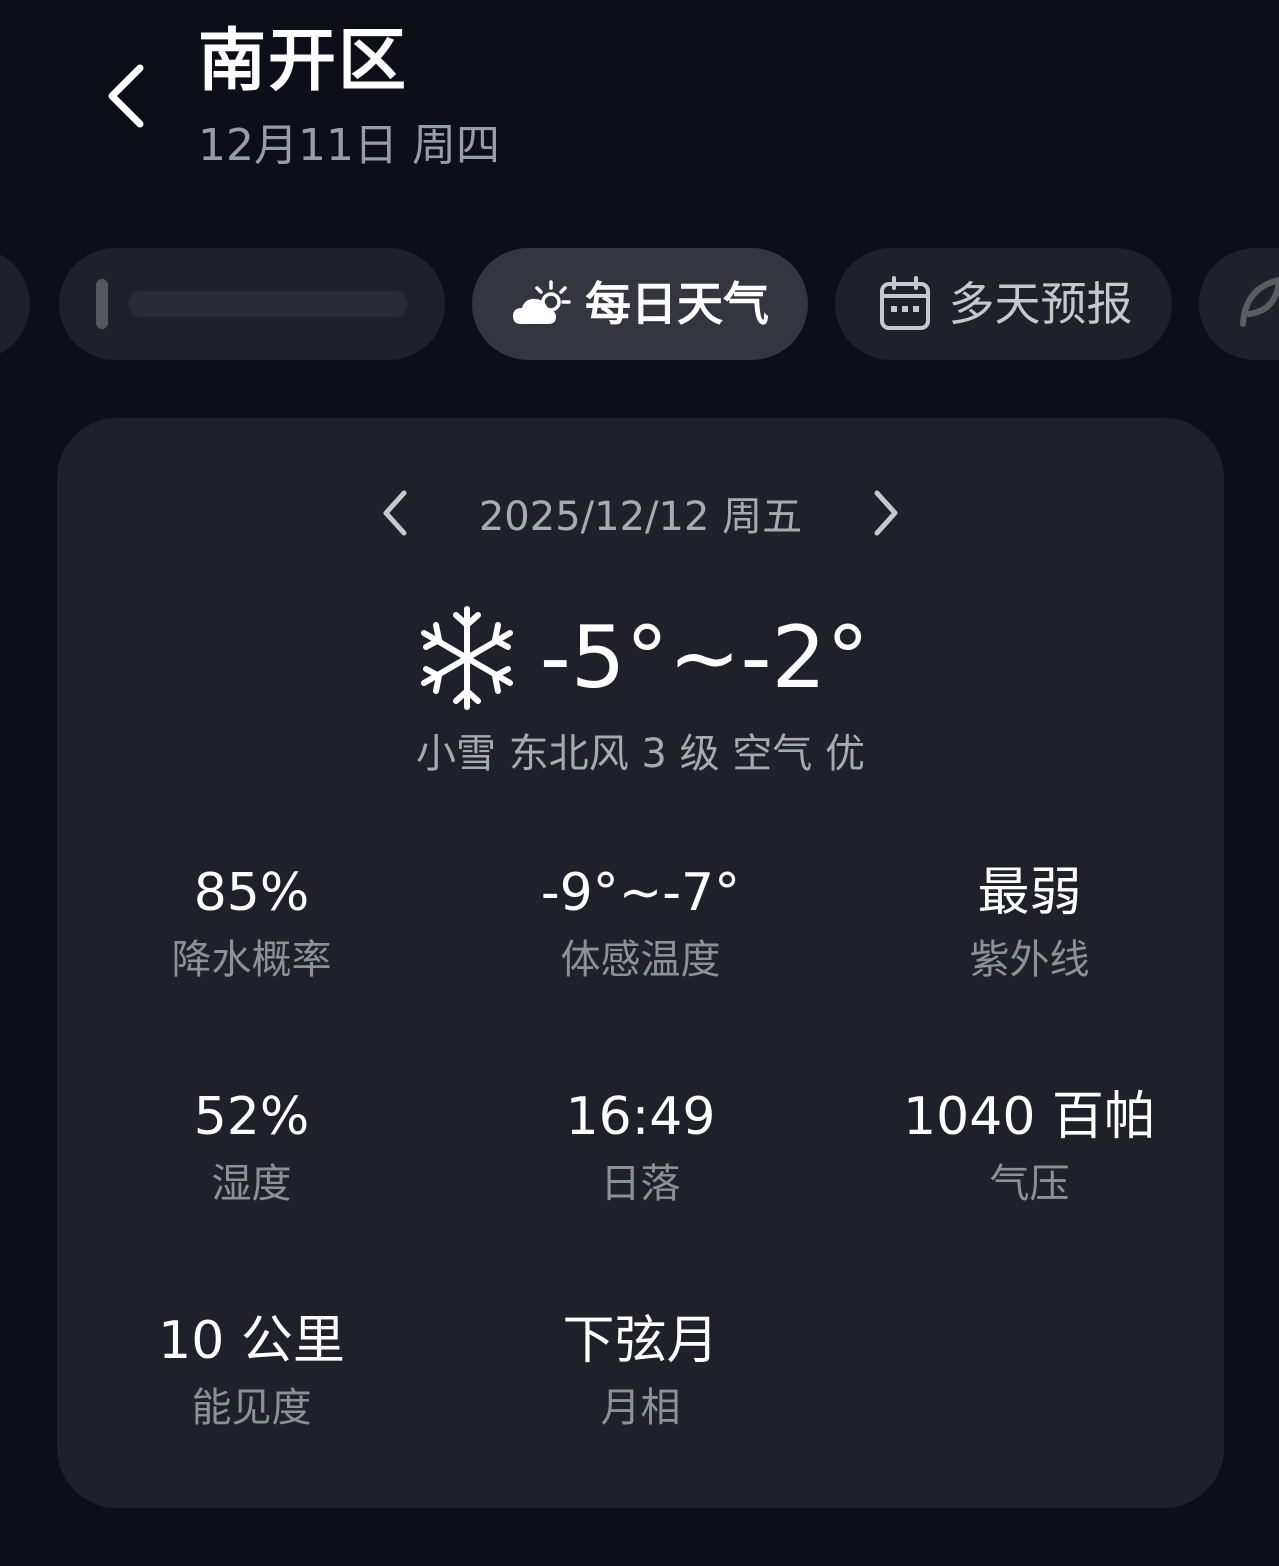 The height and width of the screenshot is (1566, 1279). Describe the element at coordinates (1029, 1117) in the screenshot. I see `detail-value: 1040 百帕` at that location.